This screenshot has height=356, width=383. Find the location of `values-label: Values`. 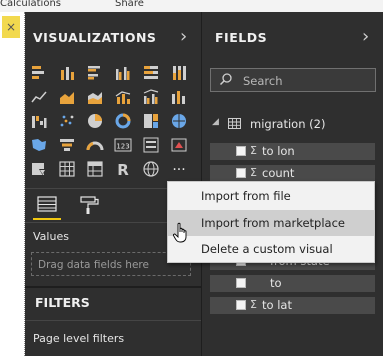

values-label: Values is located at coordinates (51, 236).